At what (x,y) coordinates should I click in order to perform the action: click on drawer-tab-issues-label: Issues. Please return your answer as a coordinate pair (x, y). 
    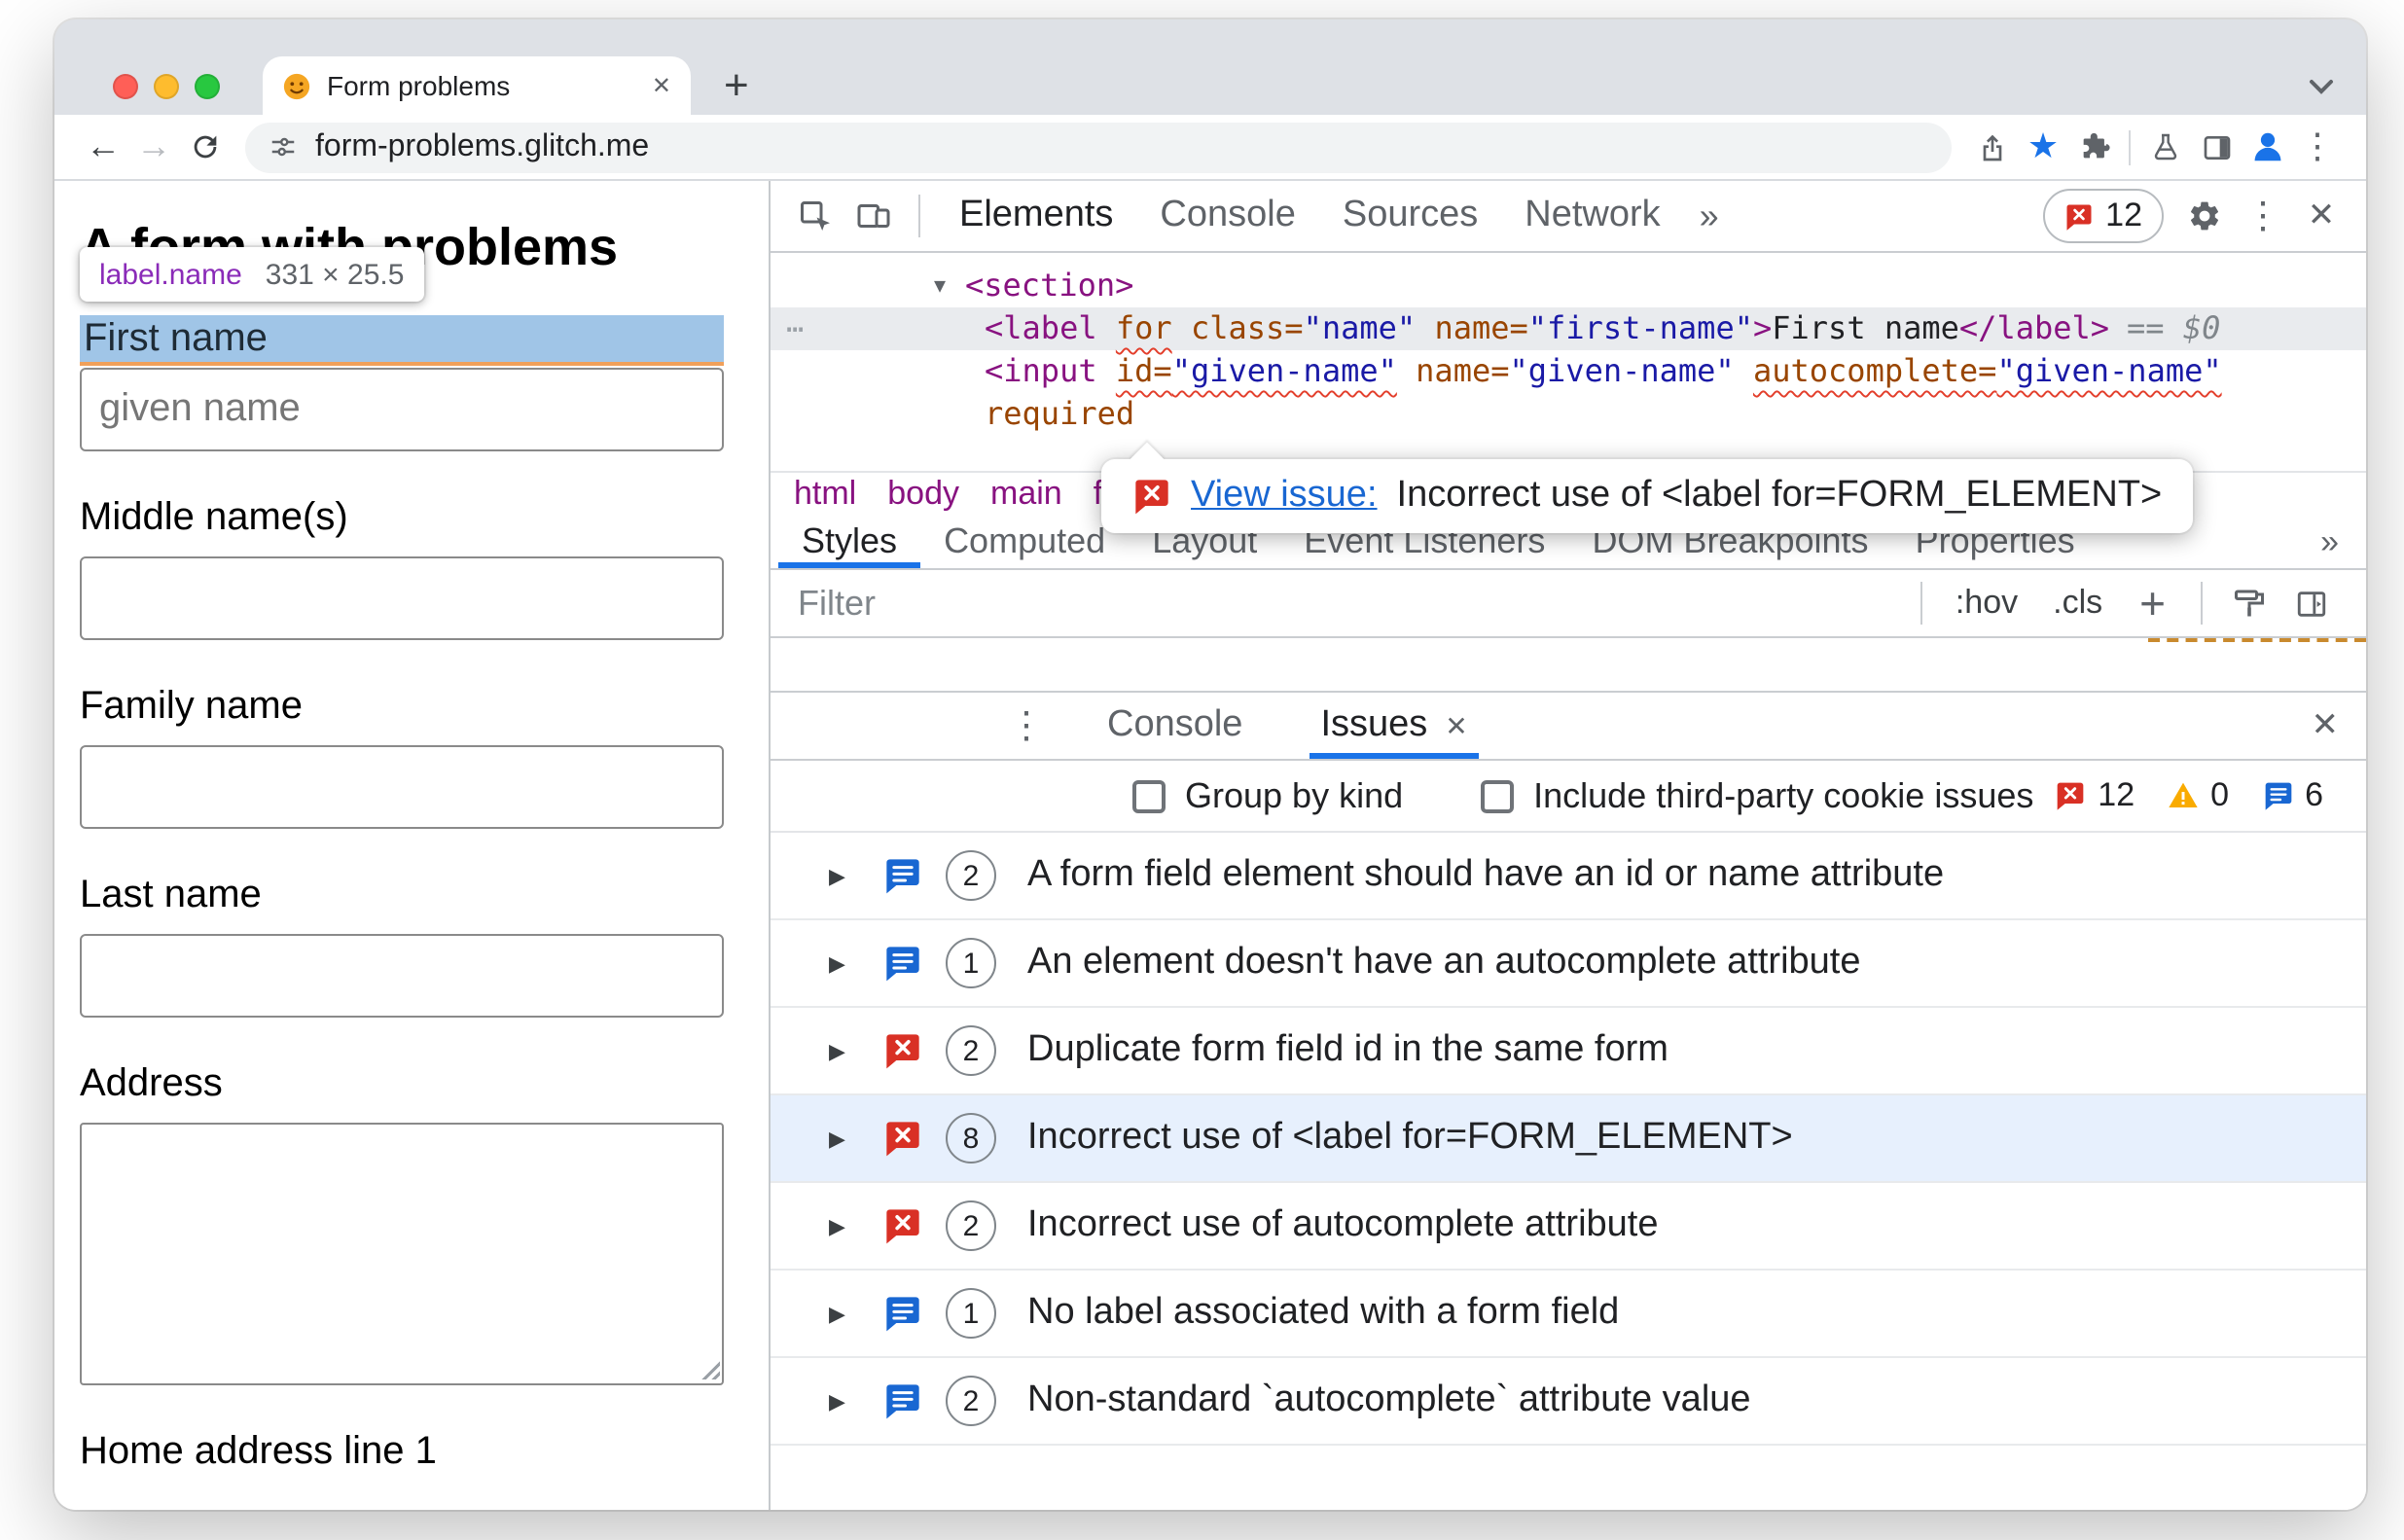
    Looking at the image, I should click on (1374, 724).